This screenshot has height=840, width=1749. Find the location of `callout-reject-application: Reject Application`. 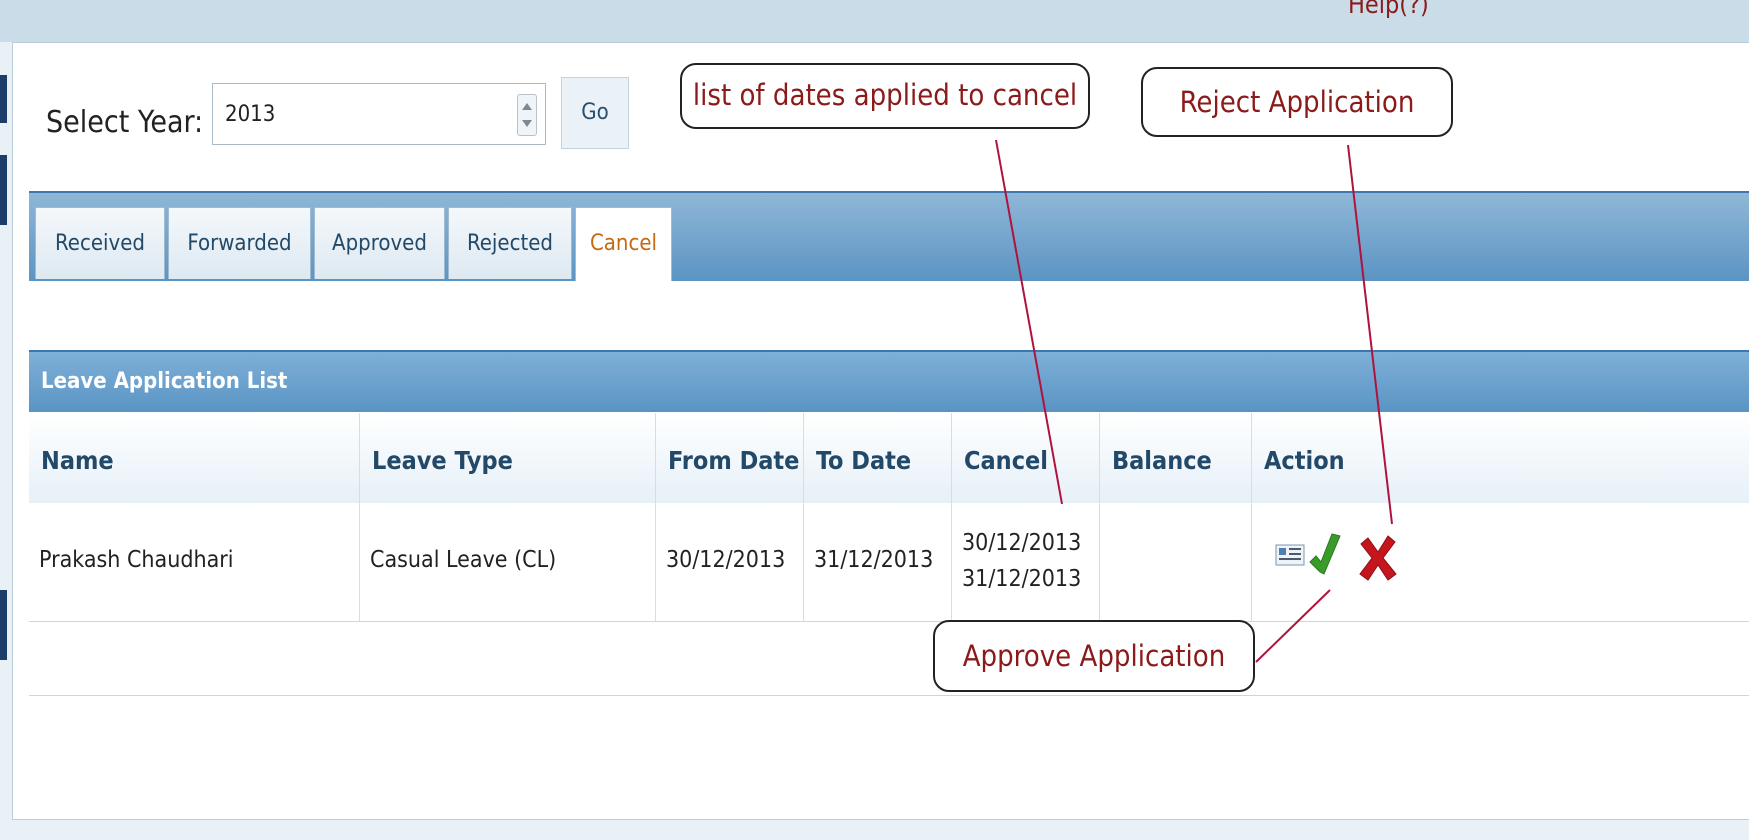

callout-reject-application: Reject Application is located at coordinates (1297, 102).